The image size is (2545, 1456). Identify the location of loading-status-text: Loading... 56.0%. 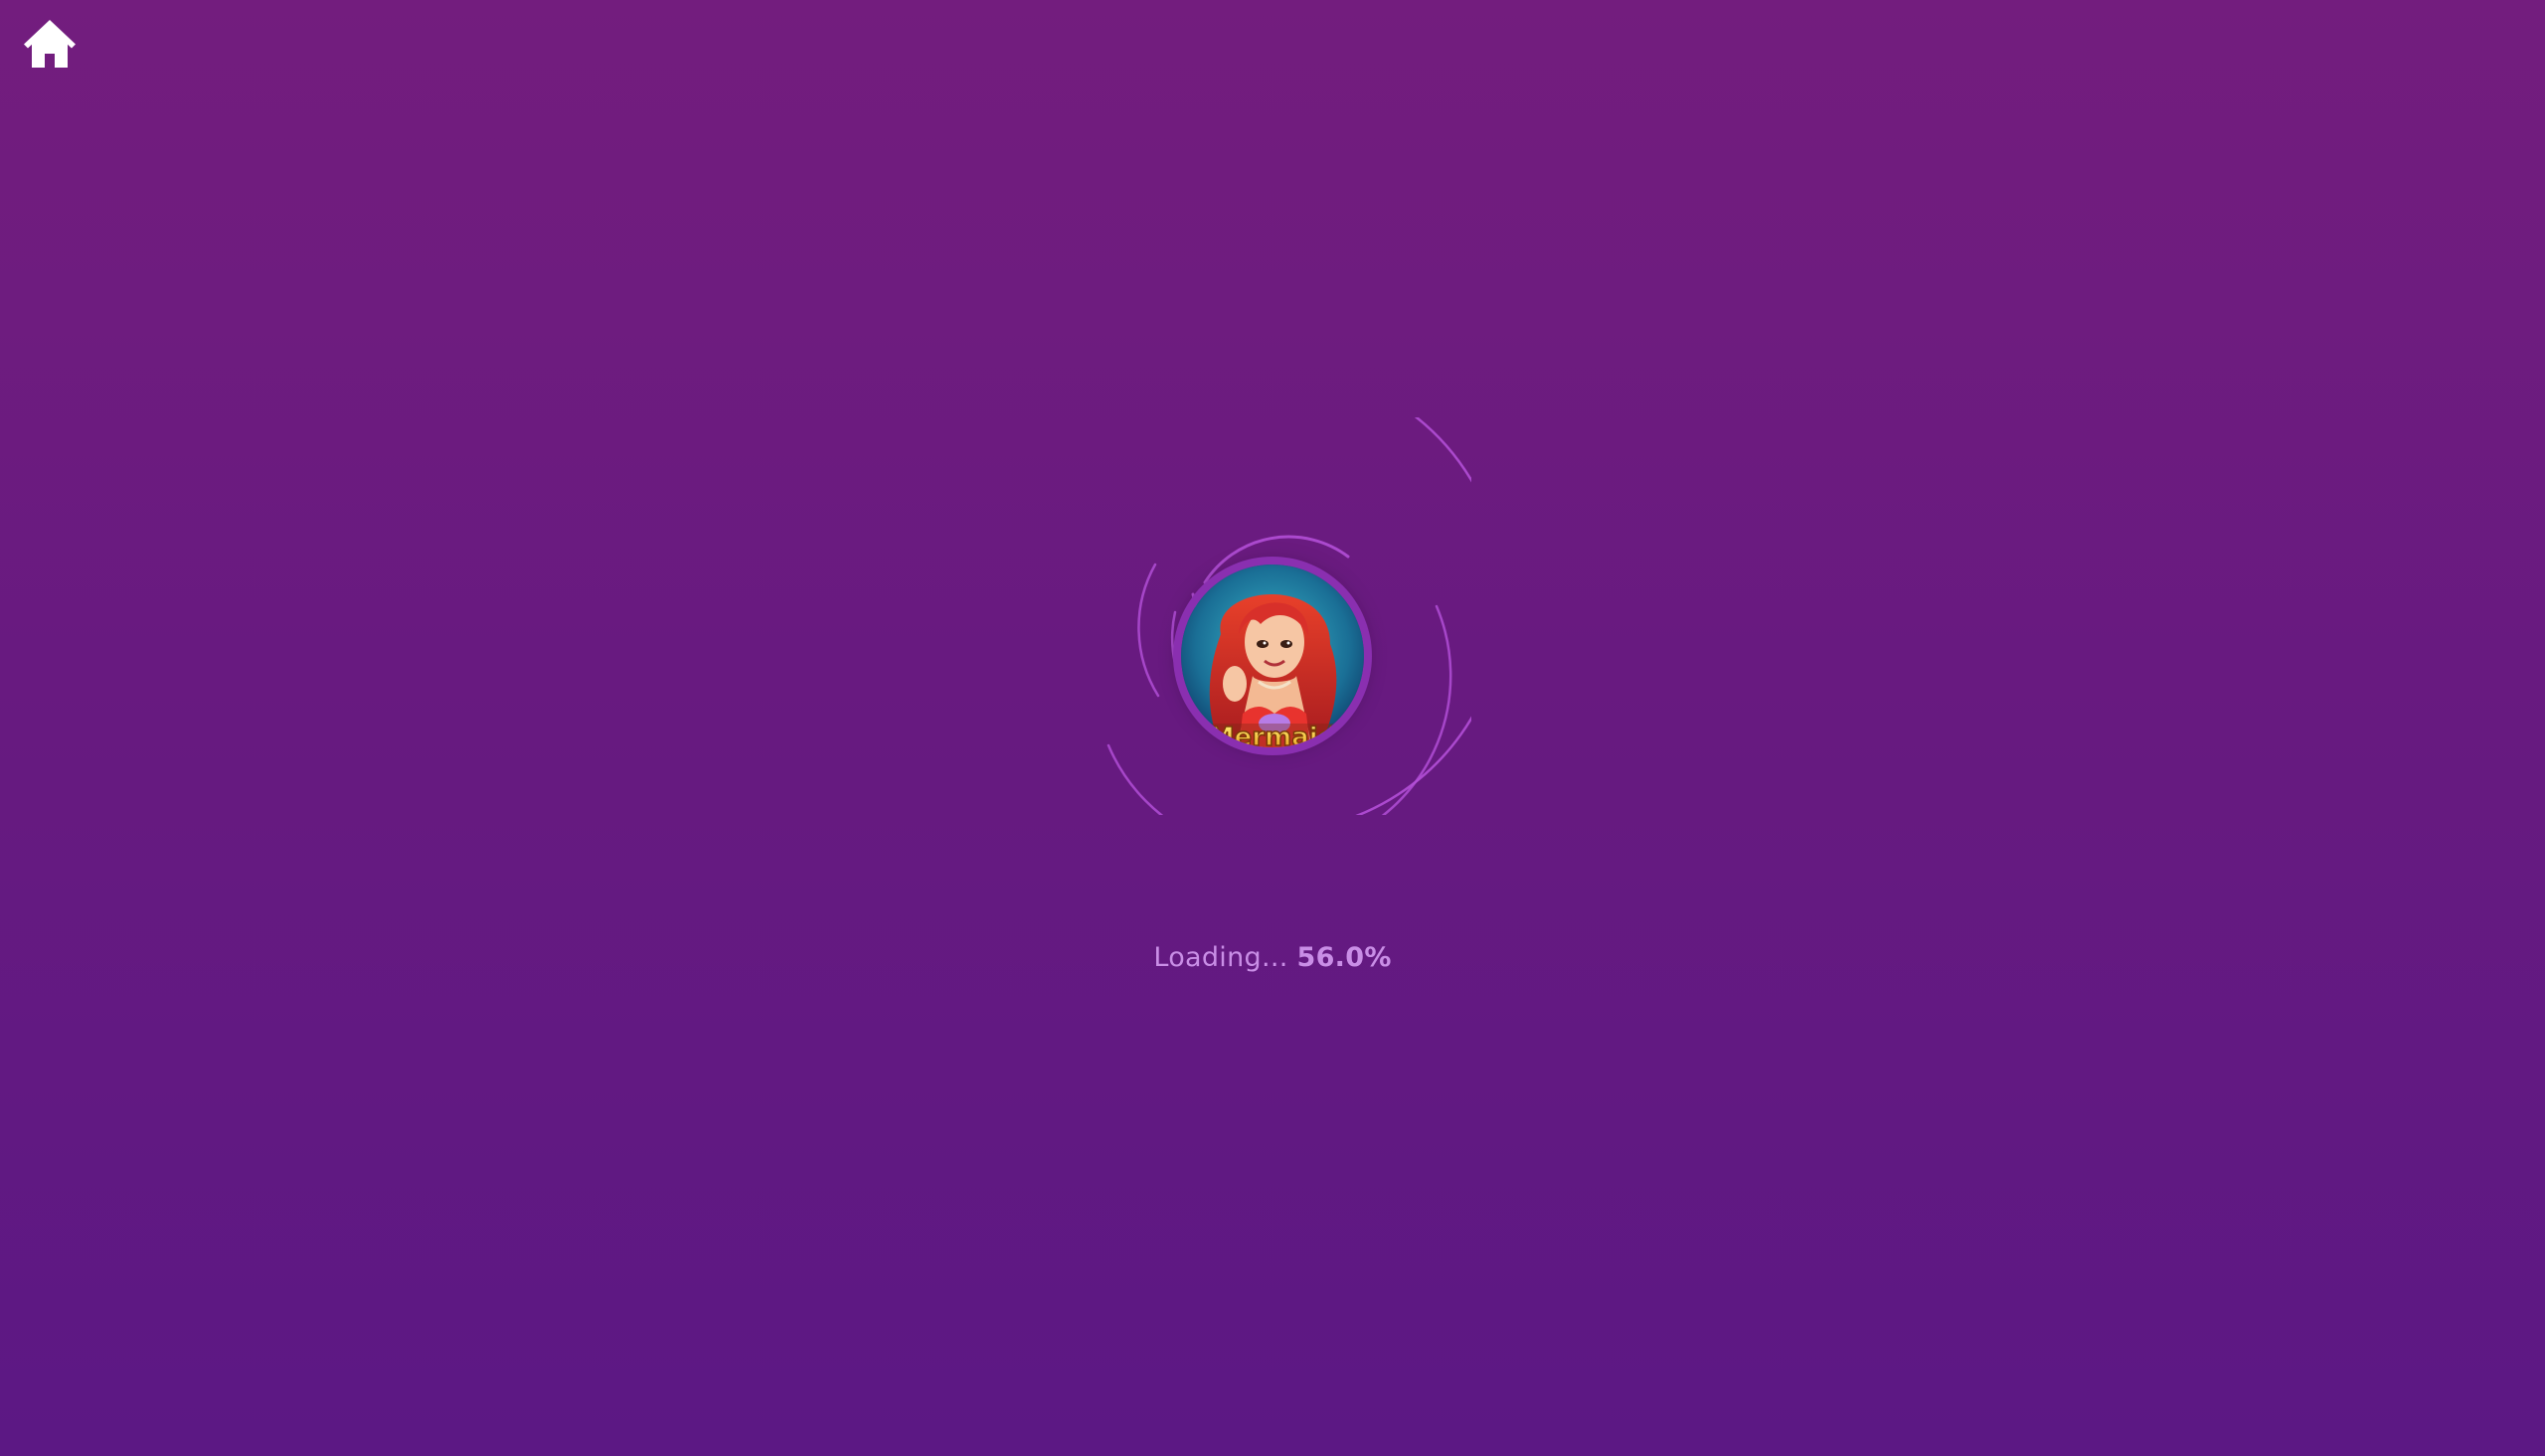
(1272, 957).